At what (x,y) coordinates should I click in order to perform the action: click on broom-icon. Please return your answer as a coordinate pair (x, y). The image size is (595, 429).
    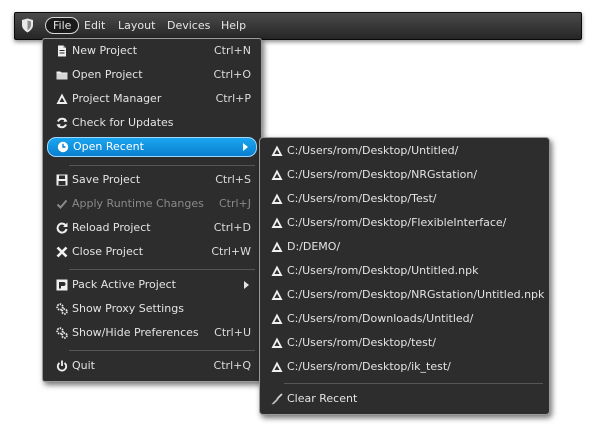
    Looking at the image, I should click on (277, 399).